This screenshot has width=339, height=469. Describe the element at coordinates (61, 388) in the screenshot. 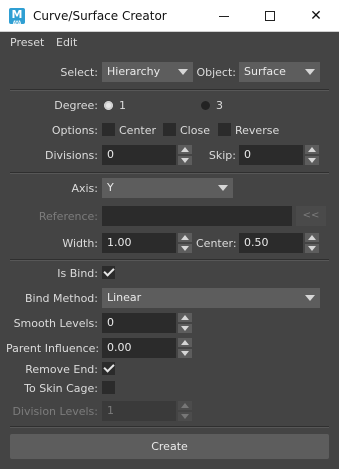

I see `to-skin-cage-label: To Skin Cage:` at that location.